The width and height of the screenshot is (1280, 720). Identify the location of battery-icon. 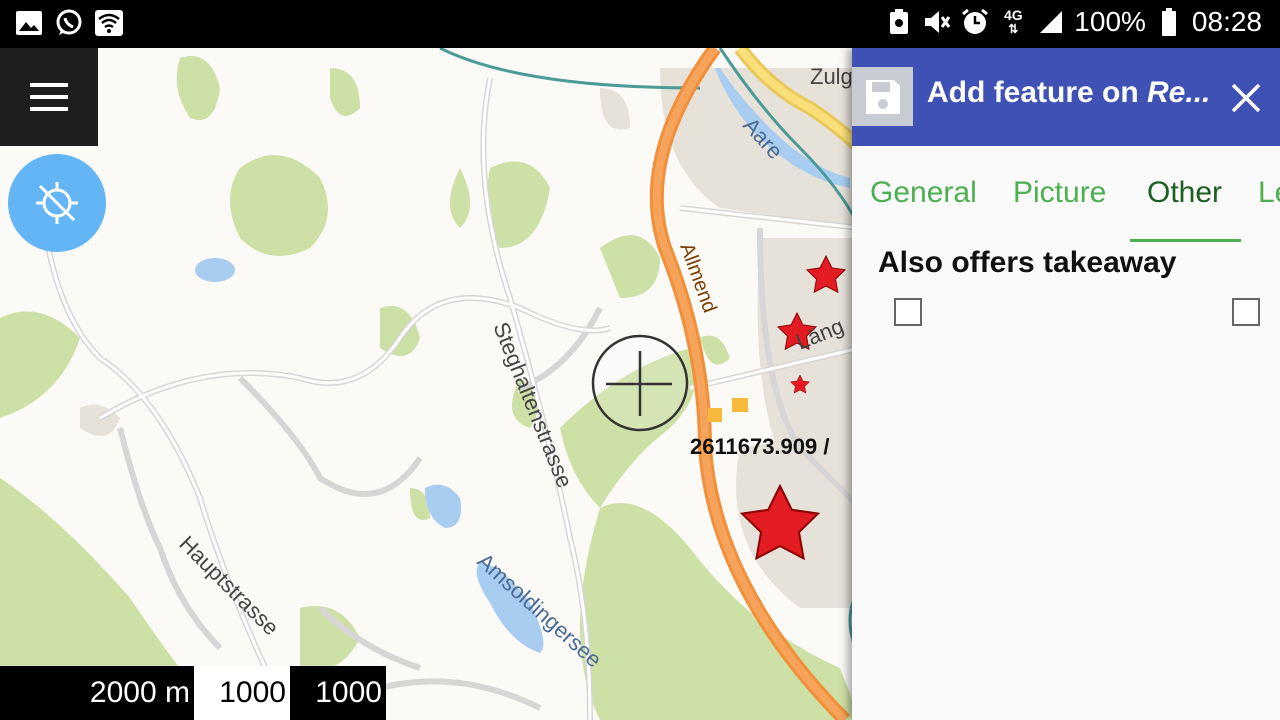
(1169, 22).